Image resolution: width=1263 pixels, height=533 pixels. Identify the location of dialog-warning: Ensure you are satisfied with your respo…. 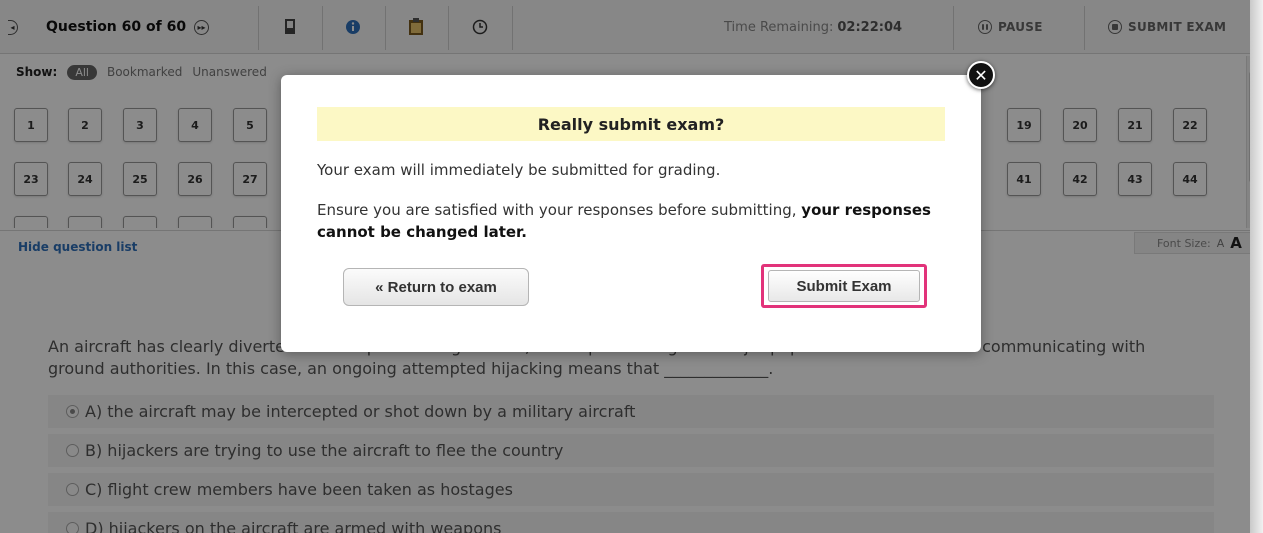
(627, 221).